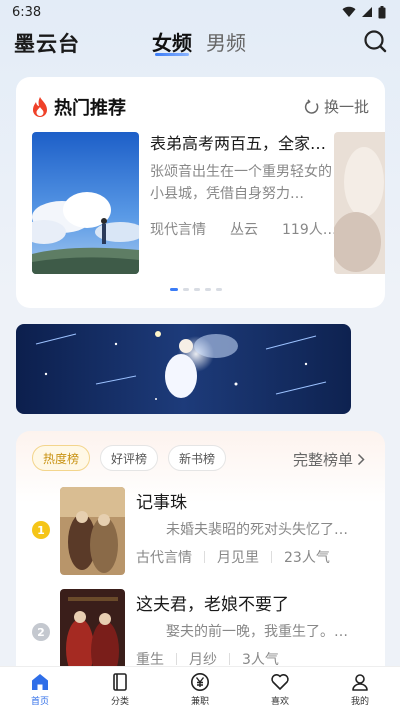 The width and height of the screenshot is (400, 712). What do you see at coordinates (311, 106) in the screenshot?
I see `refresh-icon` at bounding box center [311, 106].